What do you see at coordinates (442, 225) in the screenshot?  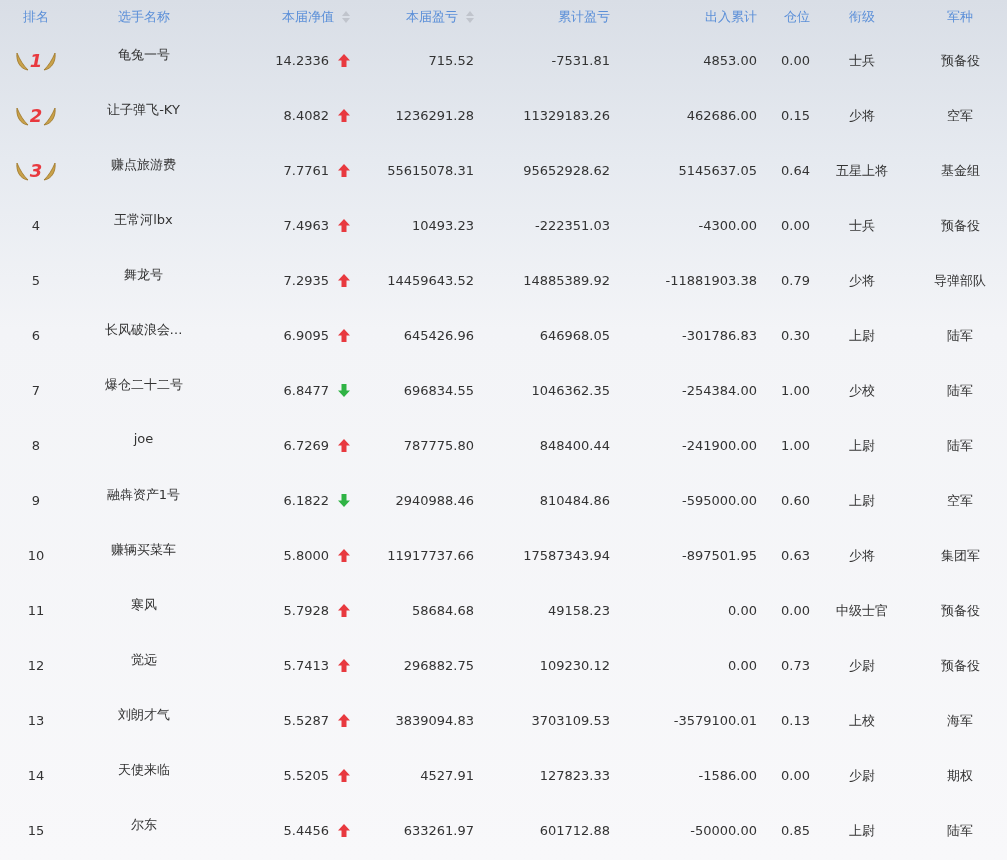 I see `period-profit: 10493.23` at bounding box center [442, 225].